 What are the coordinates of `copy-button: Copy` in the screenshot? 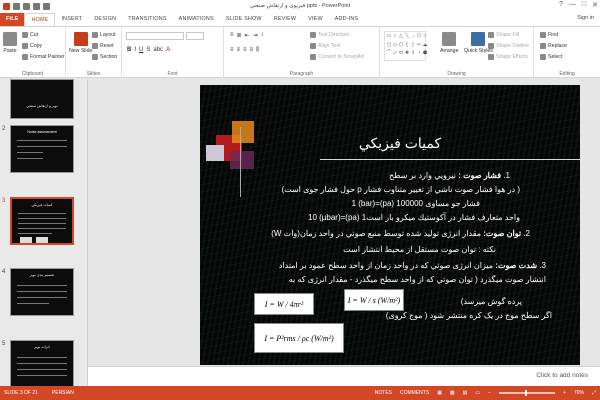 It's located at (32, 46).